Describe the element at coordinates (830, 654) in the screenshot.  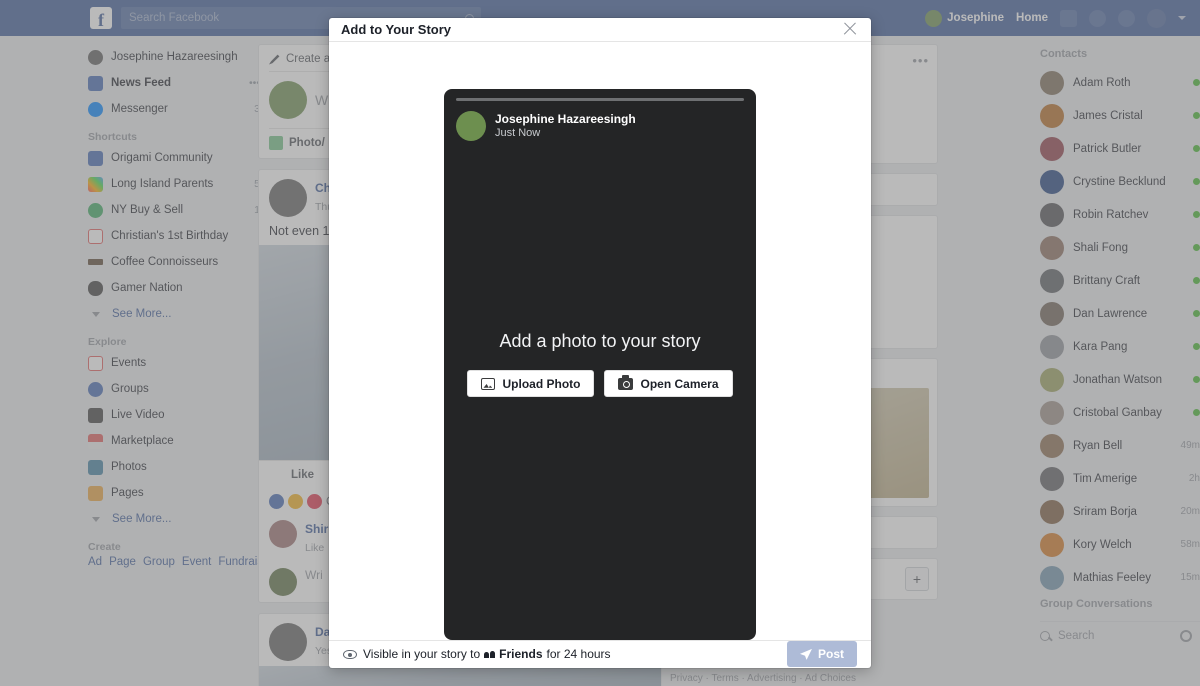
I see `post-button-label: Post` at that location.